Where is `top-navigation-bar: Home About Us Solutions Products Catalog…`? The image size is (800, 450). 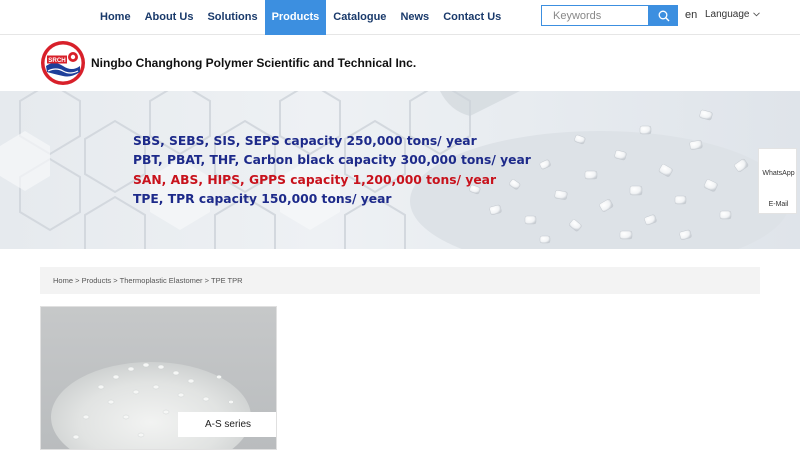 top-navigation-bar: Home About Us Solutions Products Catalog… is located at coordinates (400, 17).